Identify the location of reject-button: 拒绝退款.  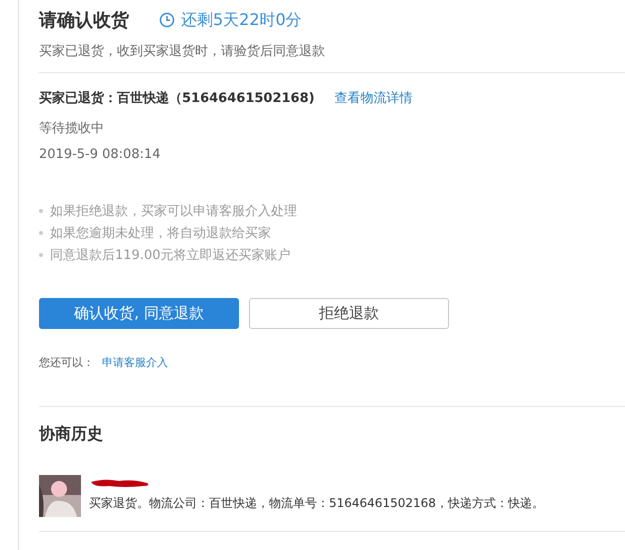
(349, 313).